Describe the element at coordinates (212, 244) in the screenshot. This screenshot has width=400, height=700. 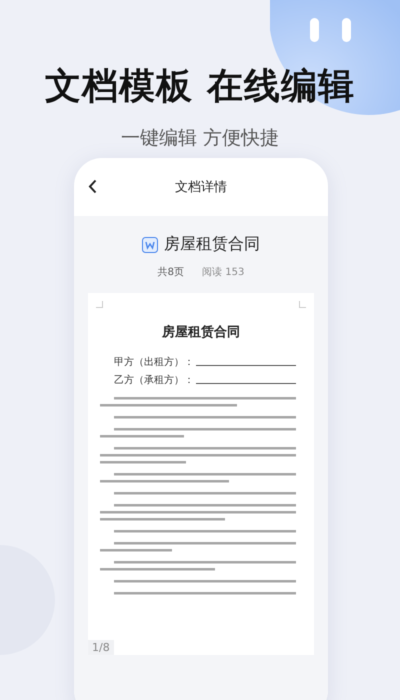
I see `document-title: 房屋租赁合同` at that location.